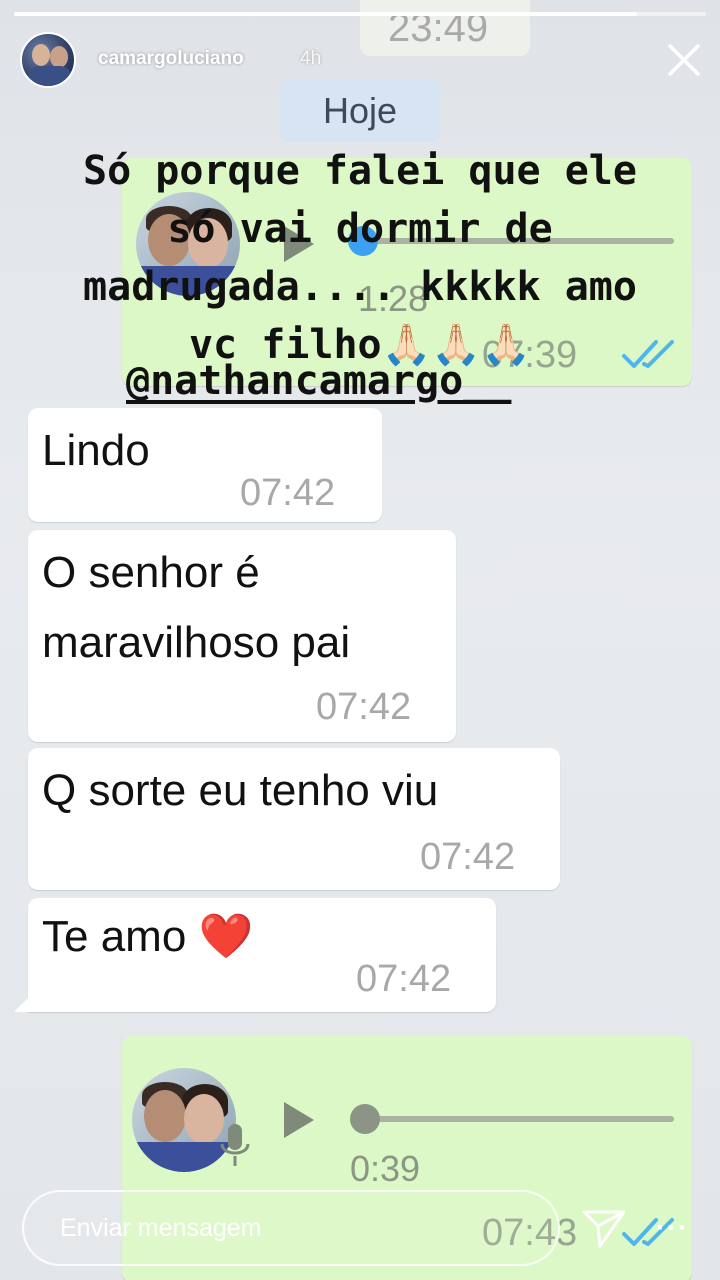  What do you see at coordinates (318, 381) in the screenshot?
I see `mention-link: @nathancamargo__` at bounding box center [318, 381].